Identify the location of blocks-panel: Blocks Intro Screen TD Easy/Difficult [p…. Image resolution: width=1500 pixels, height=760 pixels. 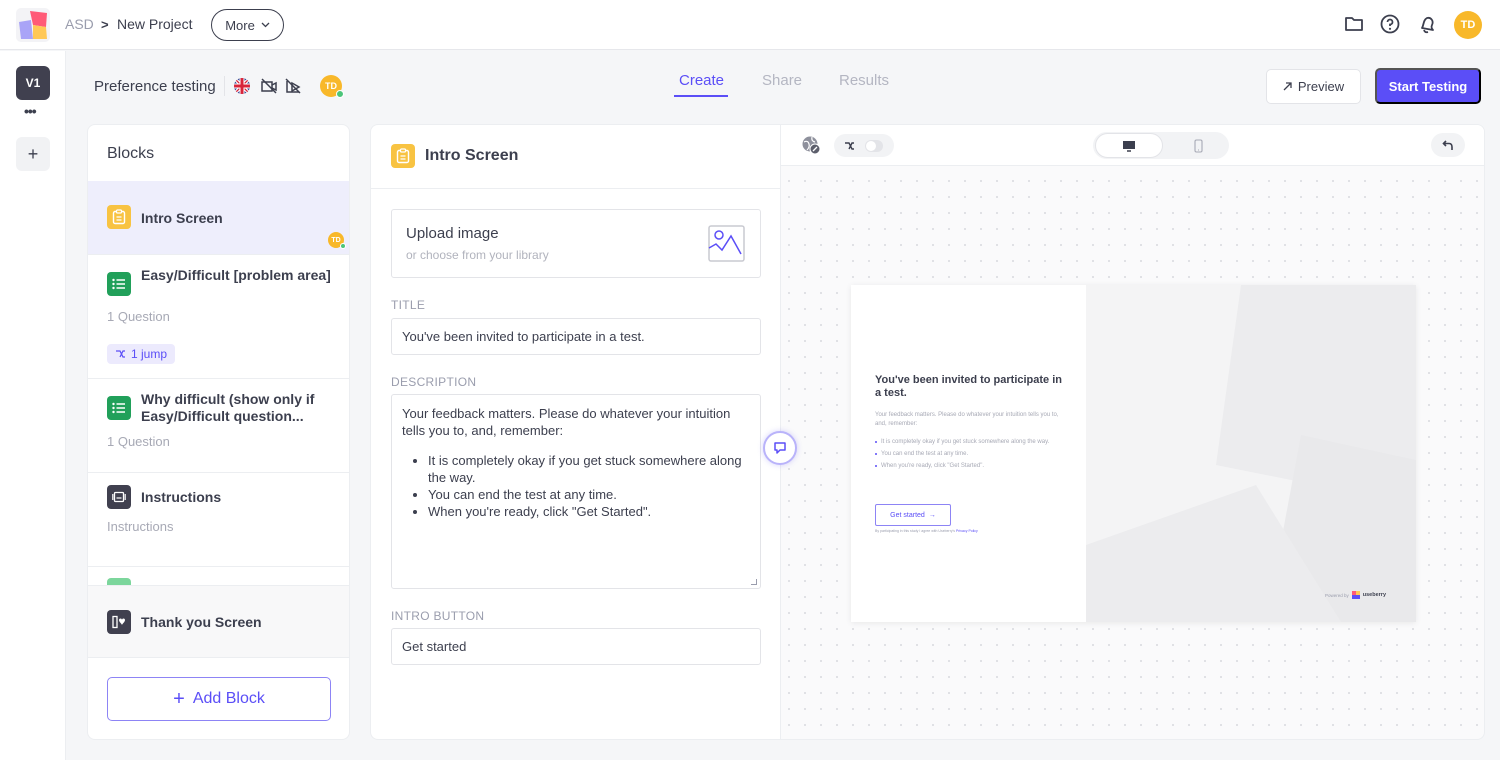
(218, 432).